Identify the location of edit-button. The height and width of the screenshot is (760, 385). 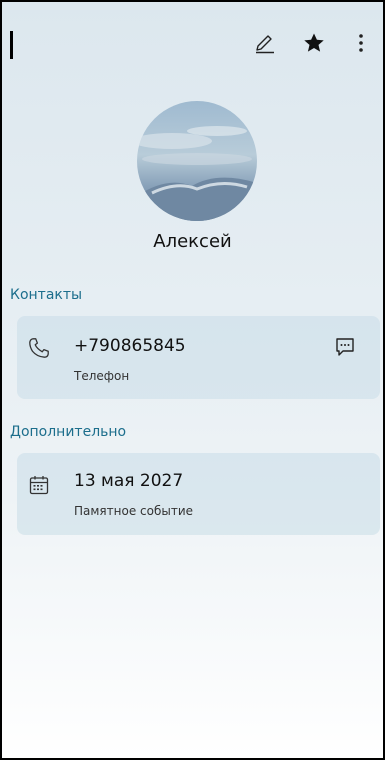
(265, 43).